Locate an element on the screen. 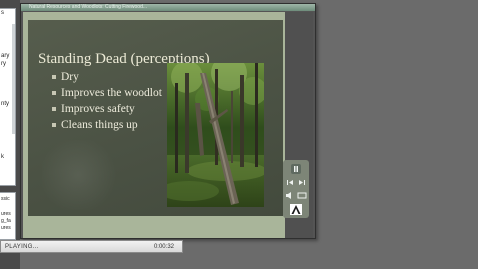 The width and height of the screenshot is (478, 269). outline-text: ry is located at coordinates (3, 64).